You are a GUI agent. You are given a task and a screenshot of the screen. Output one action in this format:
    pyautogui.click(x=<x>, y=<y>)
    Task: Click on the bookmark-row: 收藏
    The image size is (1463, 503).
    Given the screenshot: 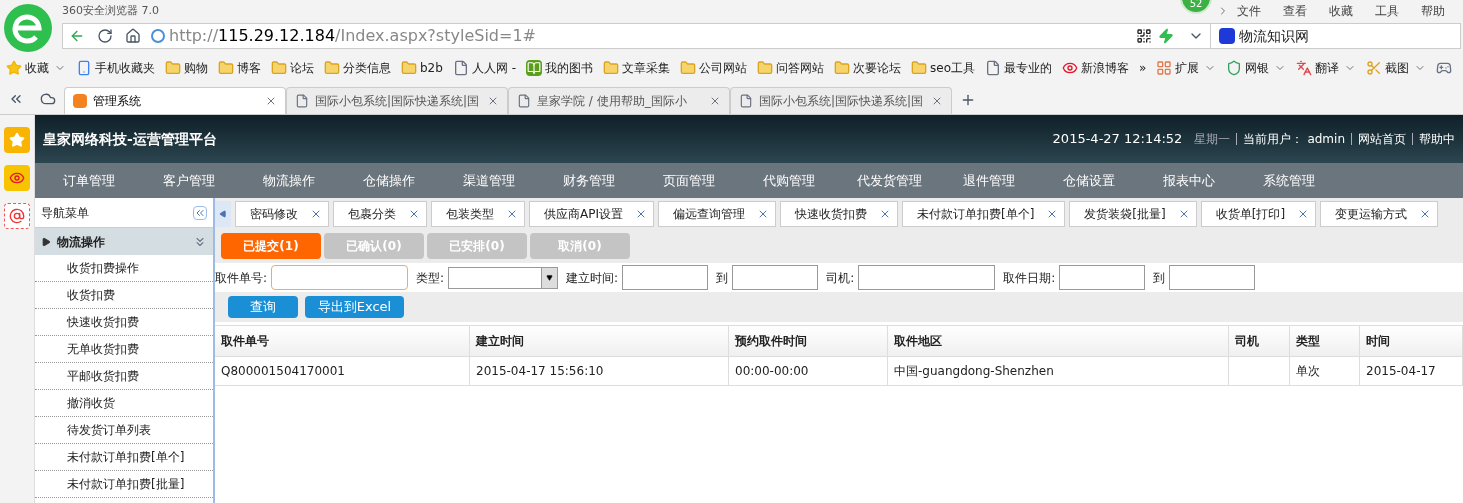 What is the action you would take?
    pyautogui.click(x=36, y=67)
    